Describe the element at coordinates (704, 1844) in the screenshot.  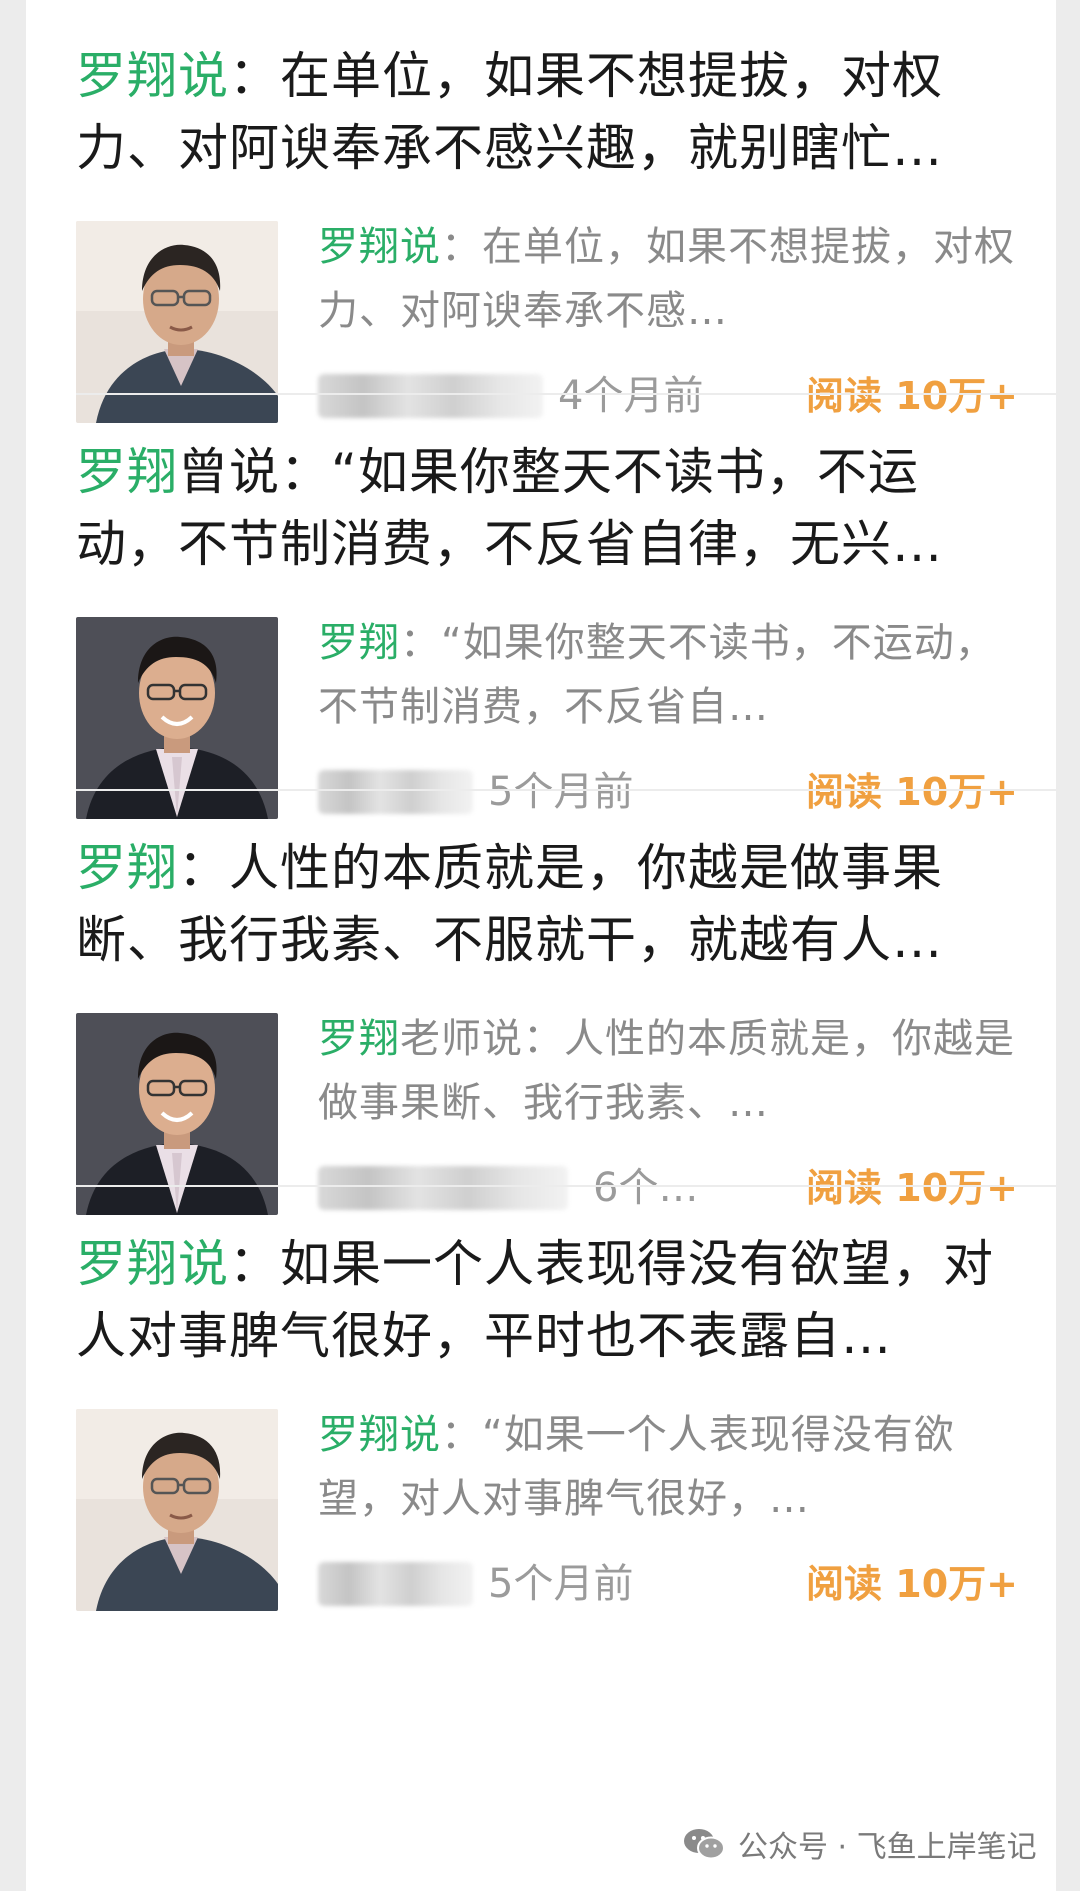
I see `wechat-icon` at that location.